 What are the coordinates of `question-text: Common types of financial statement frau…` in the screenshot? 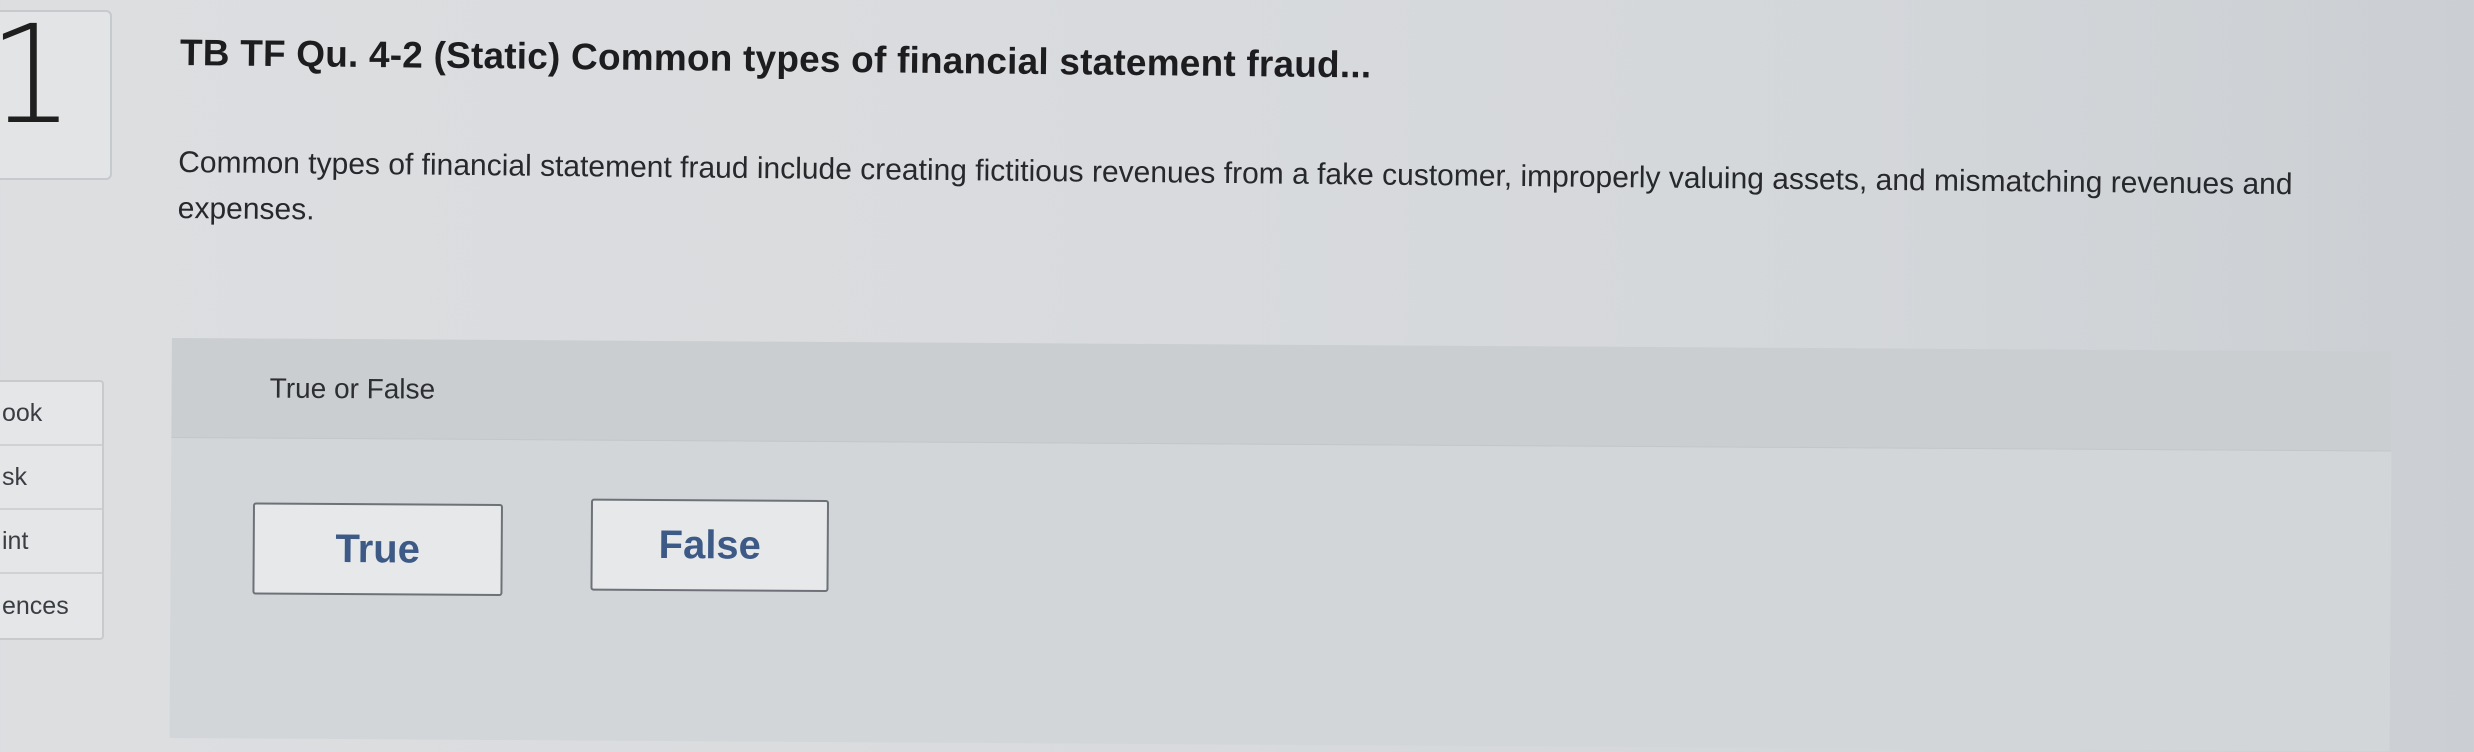 It's located at (1235, 186).